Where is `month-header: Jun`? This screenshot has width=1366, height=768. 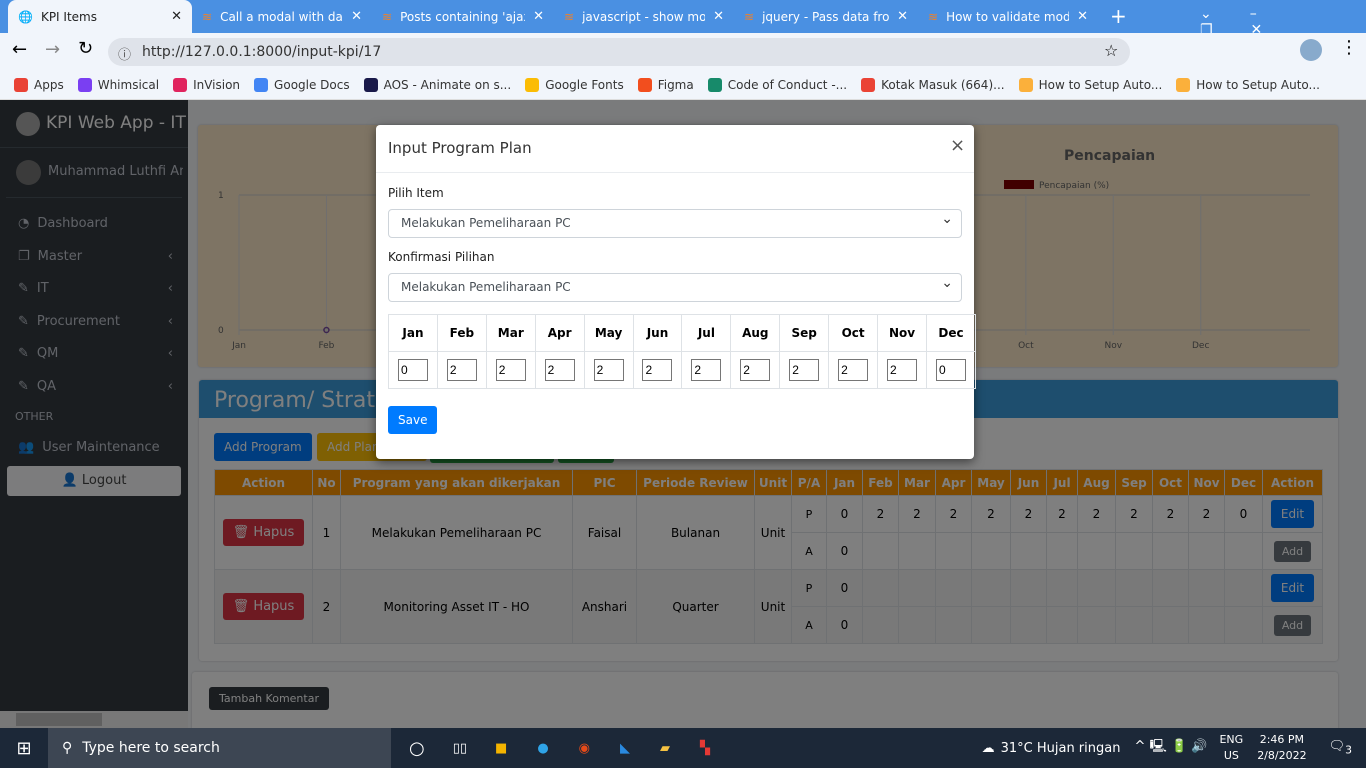 month-header: Jun is located at coordinates (657, 333).